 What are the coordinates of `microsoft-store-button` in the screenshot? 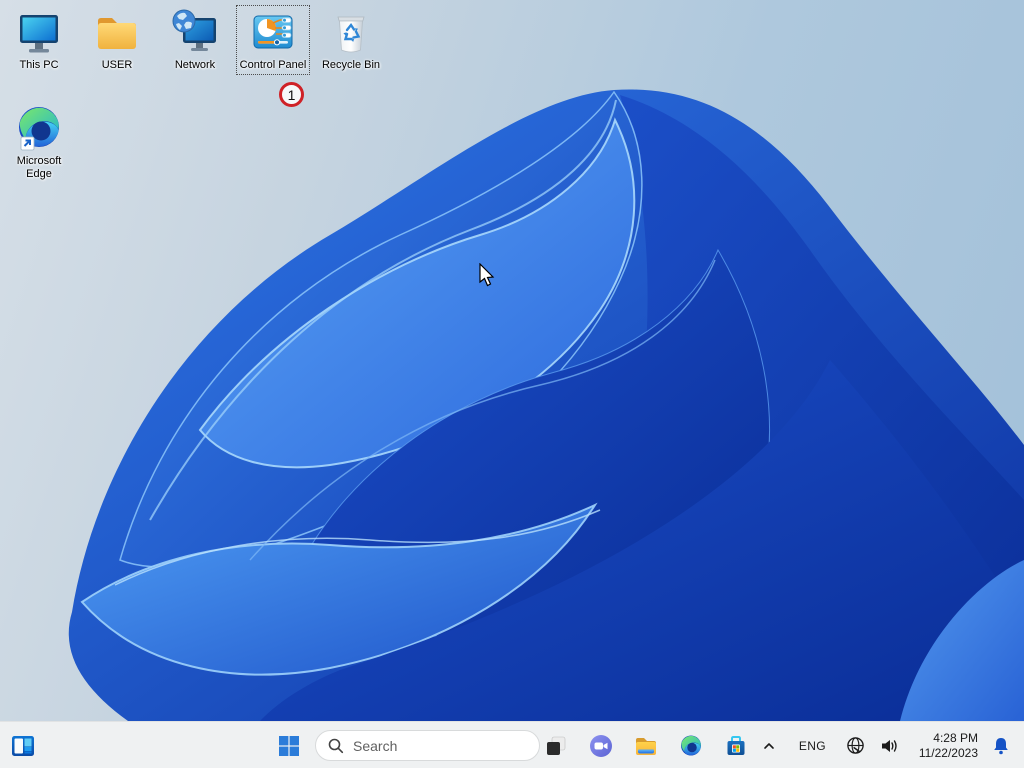 It's located at (736, 746).